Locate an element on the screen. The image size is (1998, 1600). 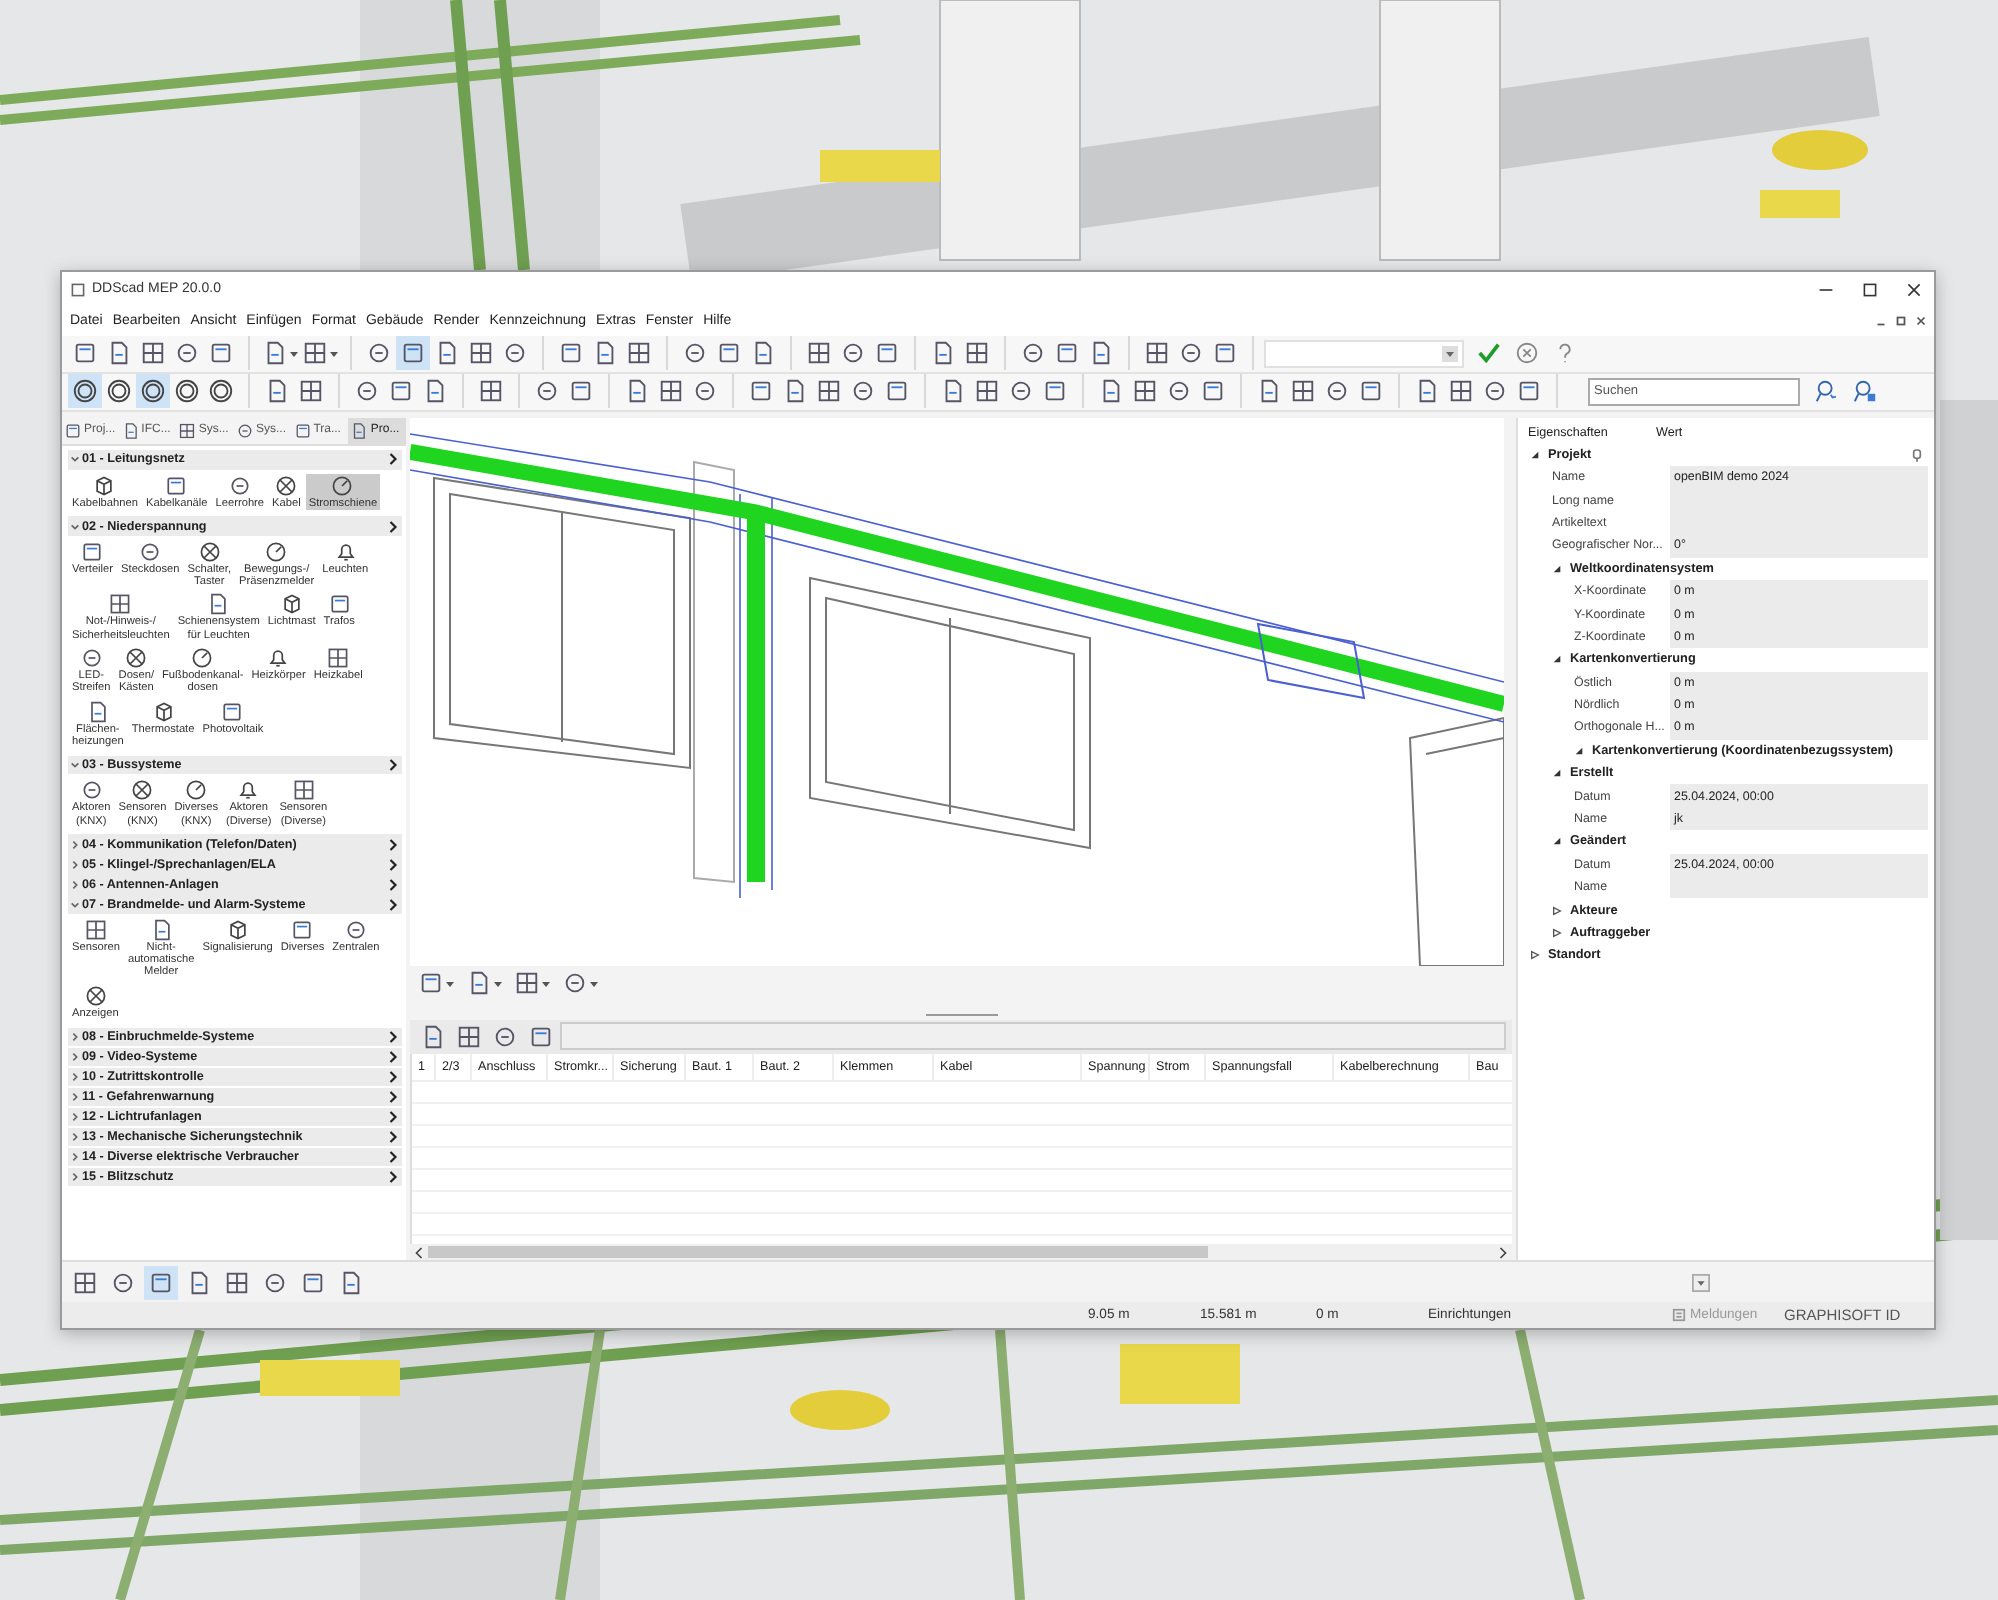
scrollbar-thumb is located at coordinates (818, 1252).